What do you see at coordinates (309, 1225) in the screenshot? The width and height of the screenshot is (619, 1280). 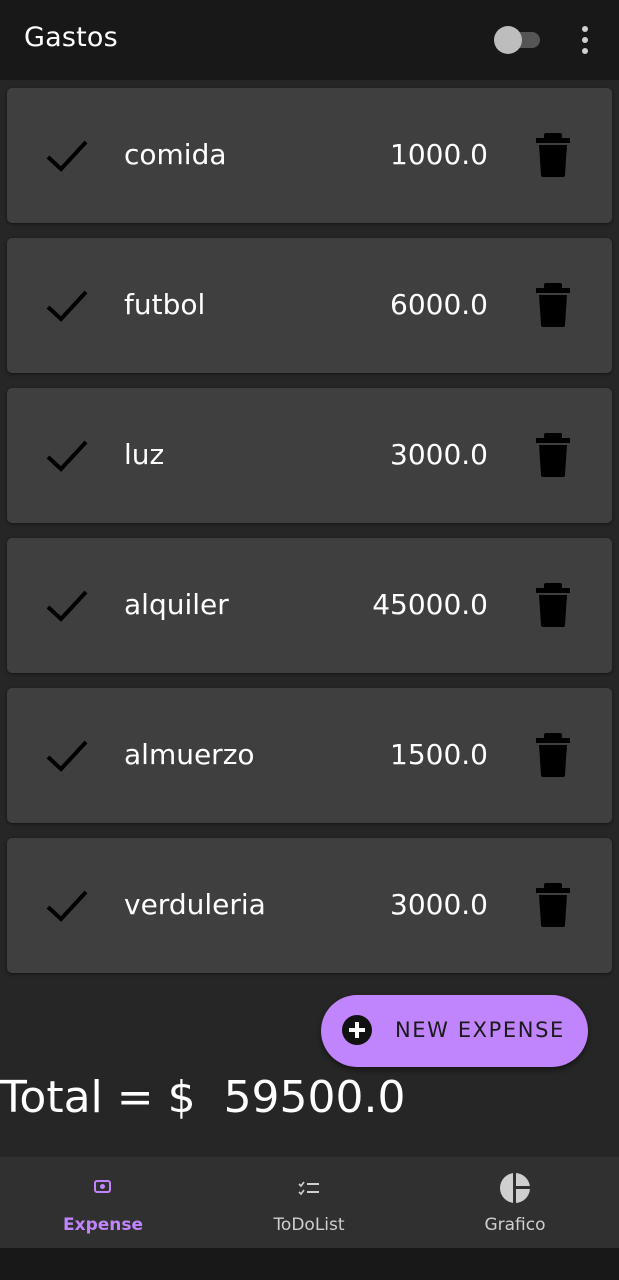 I see `nav-label-todolist: ToDoList` at bounding box center [309, 1225].